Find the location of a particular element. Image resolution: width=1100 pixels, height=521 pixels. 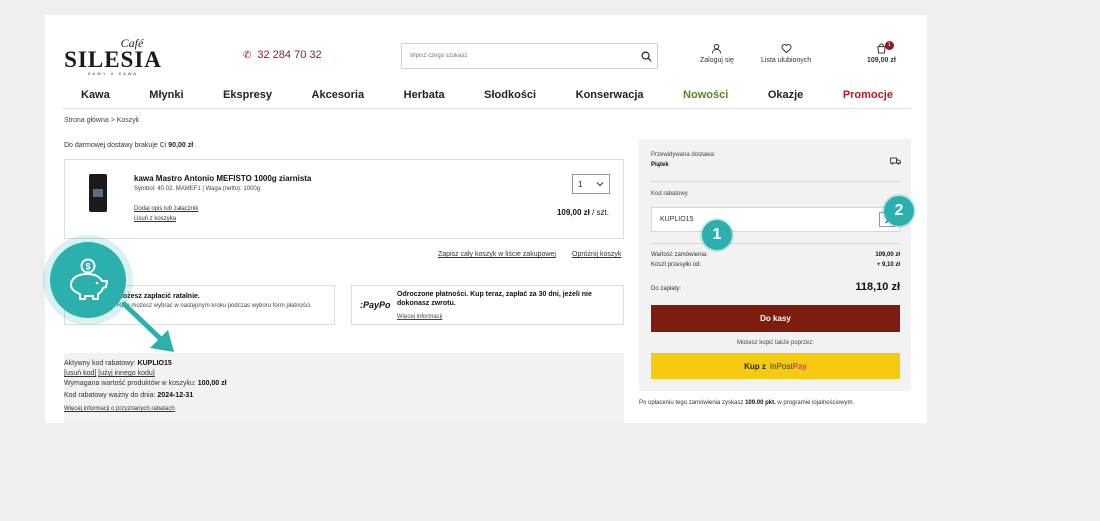

inpost-brand-name: InPost is located at coordinates (781, 366).